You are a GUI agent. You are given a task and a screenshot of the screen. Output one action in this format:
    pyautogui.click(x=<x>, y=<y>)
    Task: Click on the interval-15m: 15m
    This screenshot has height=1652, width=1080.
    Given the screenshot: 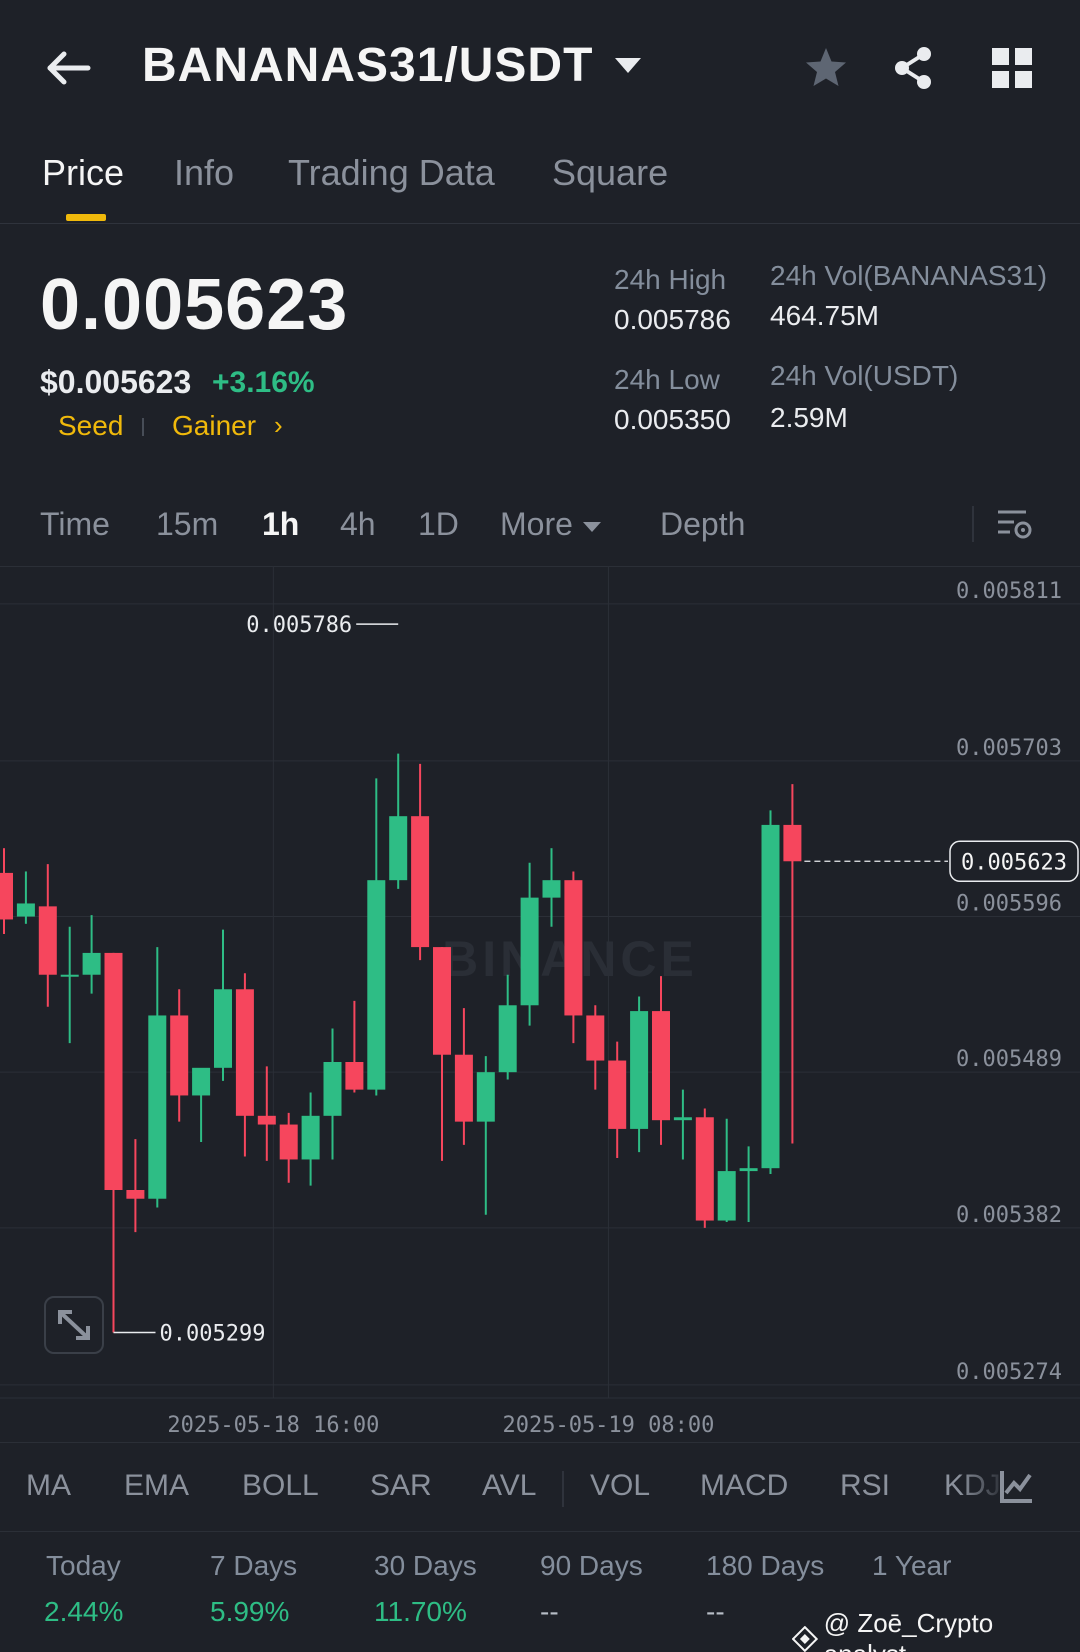 What is the action you would take?
    pyautogui.click(x=187, y=524)
    